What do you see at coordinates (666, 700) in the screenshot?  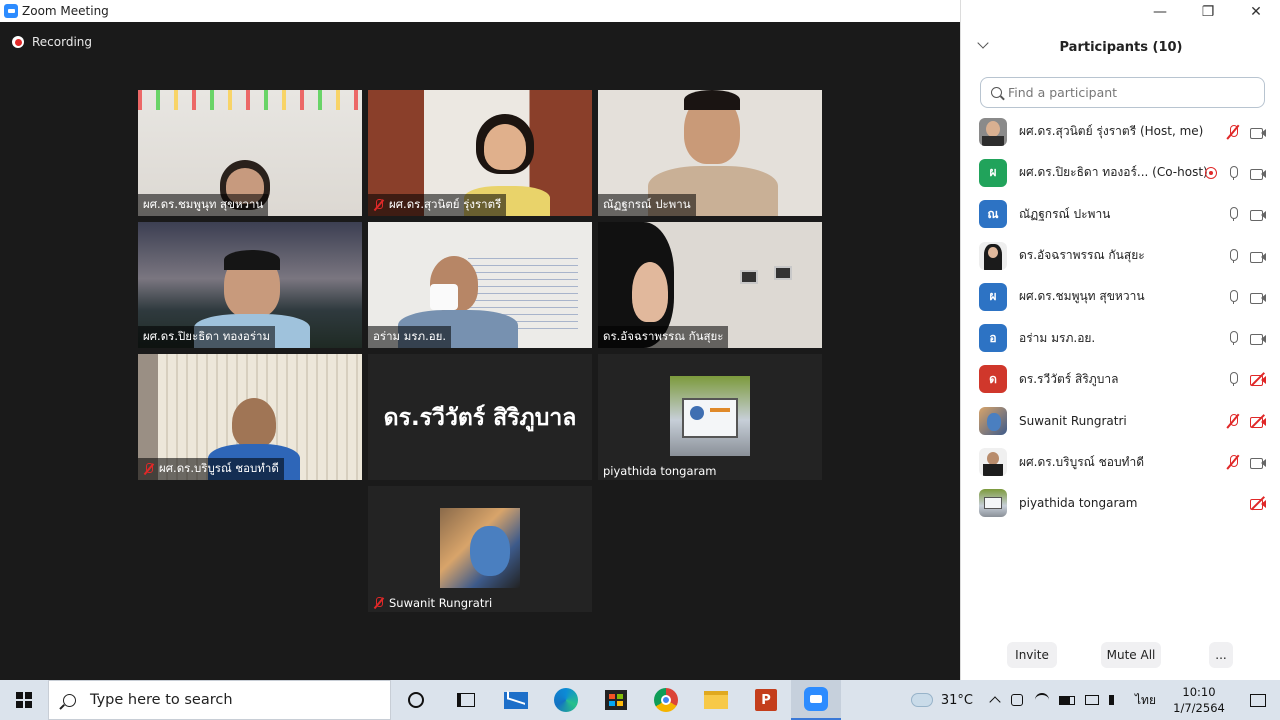 I see `chrome-browser-icon` at bounding box center [666, 700].